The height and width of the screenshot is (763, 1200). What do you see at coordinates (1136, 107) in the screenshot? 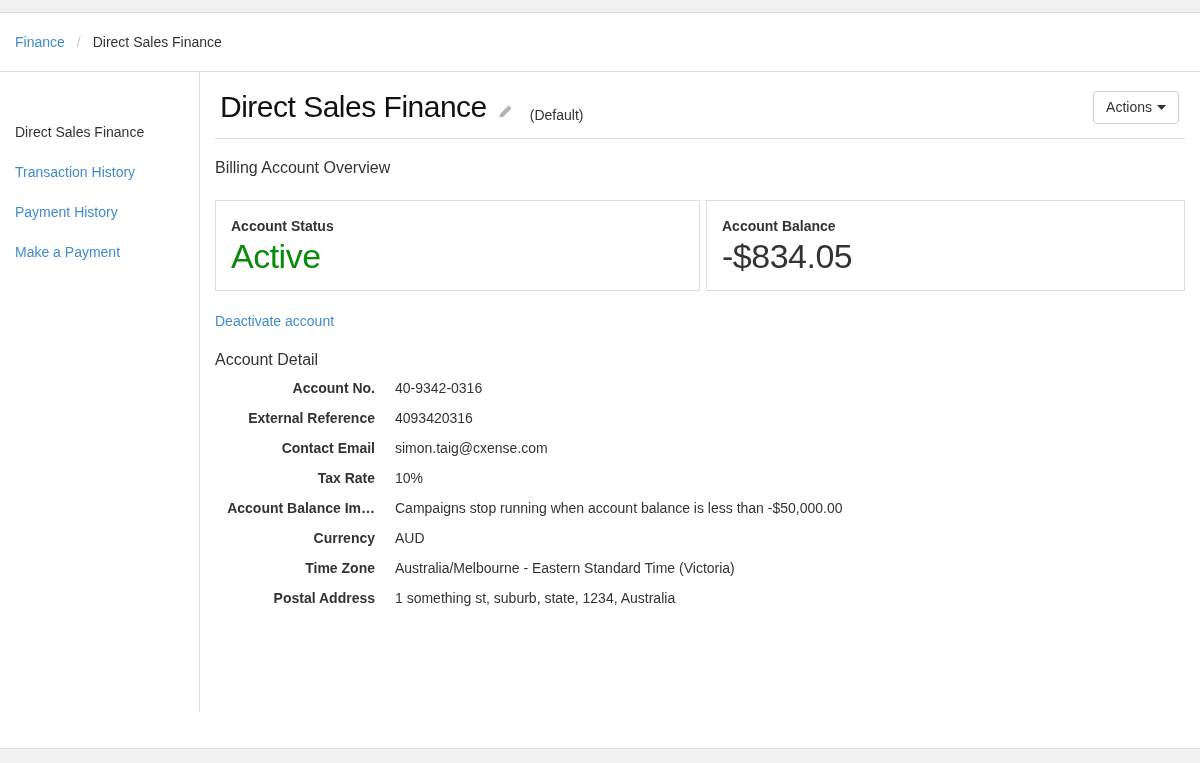
I see `actions-button: Actions` at bounding box center [1136, 107].